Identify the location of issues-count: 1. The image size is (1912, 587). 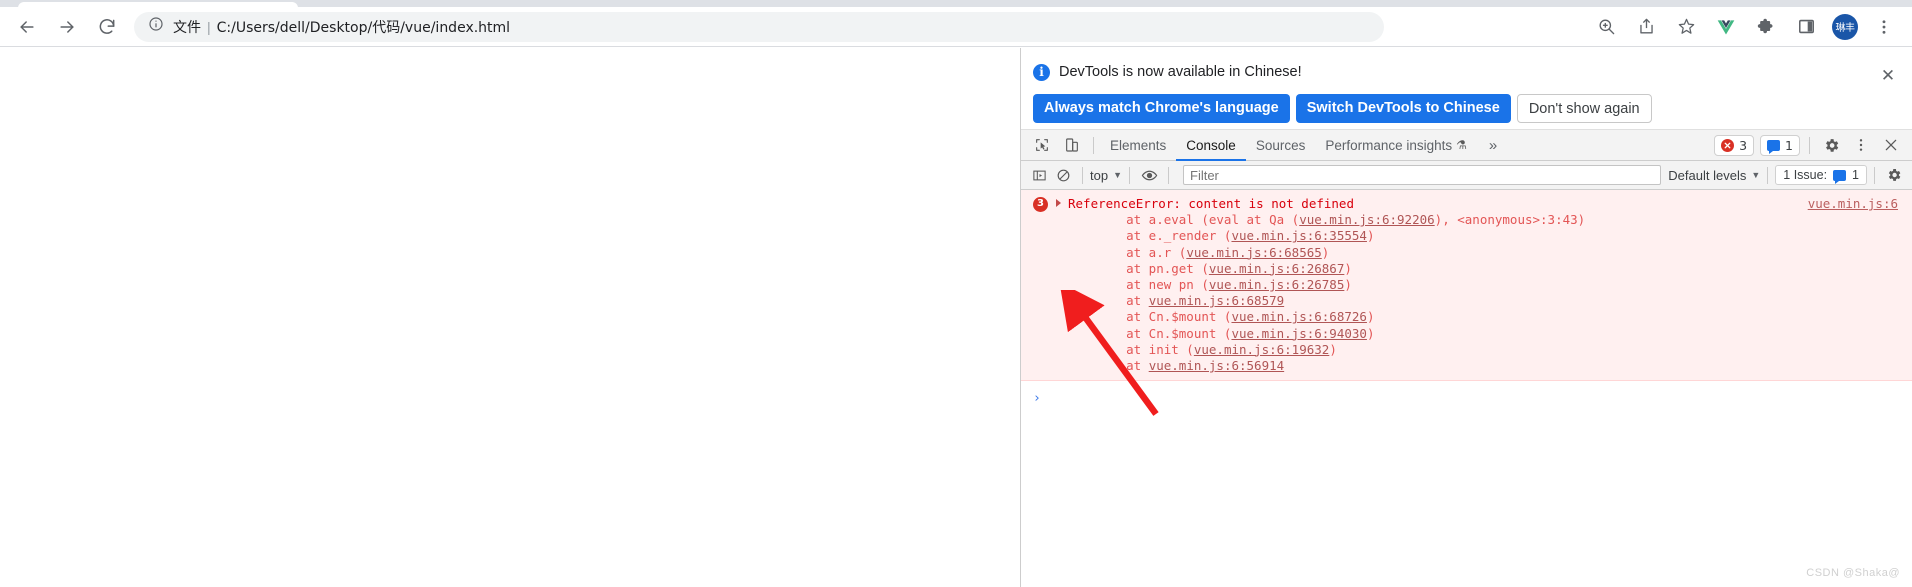
(1855, 175).